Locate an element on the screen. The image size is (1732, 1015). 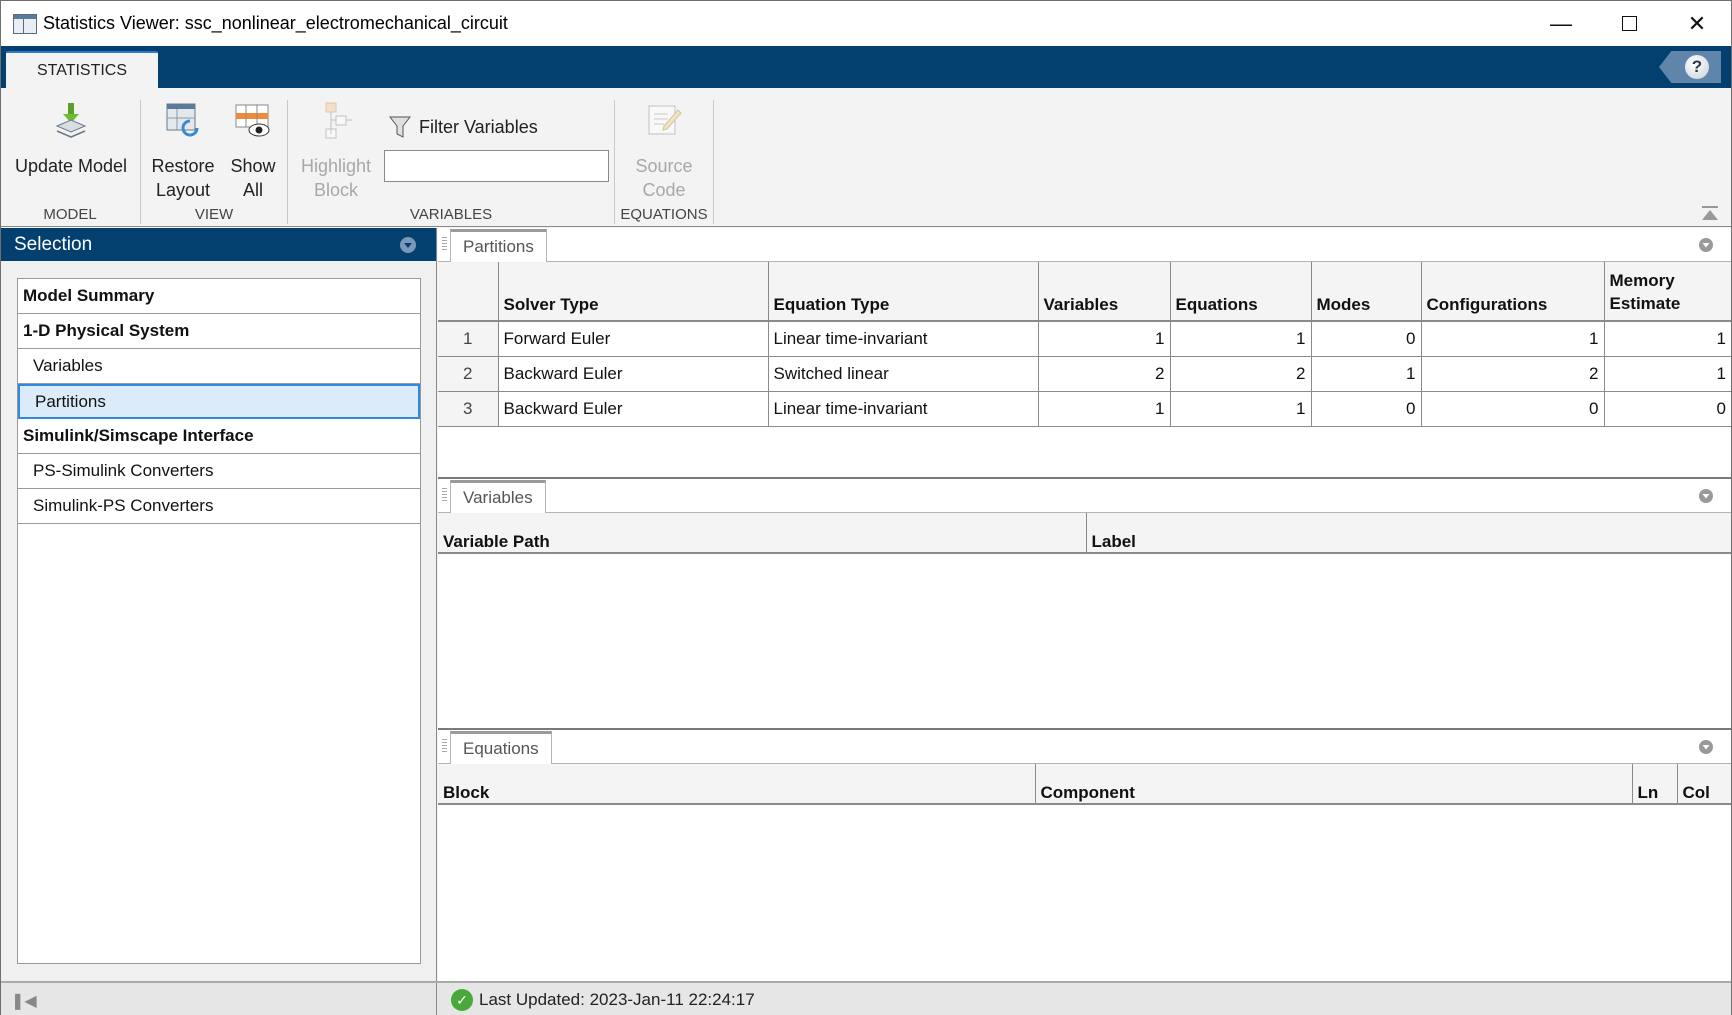
cell-equations: 2 is located at coordinates (1241, 374).